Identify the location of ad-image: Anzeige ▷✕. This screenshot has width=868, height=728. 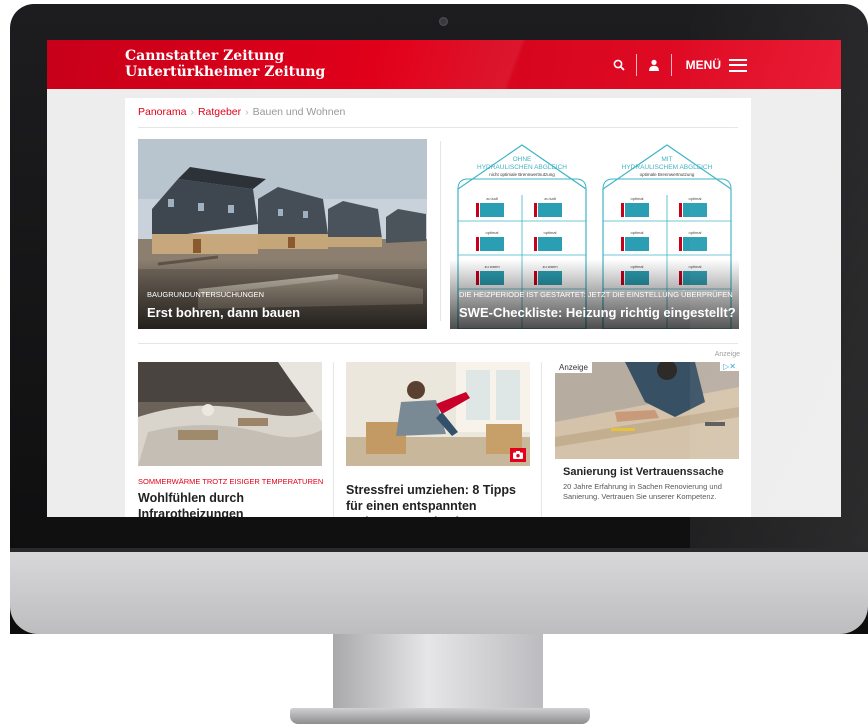
(647, 410).